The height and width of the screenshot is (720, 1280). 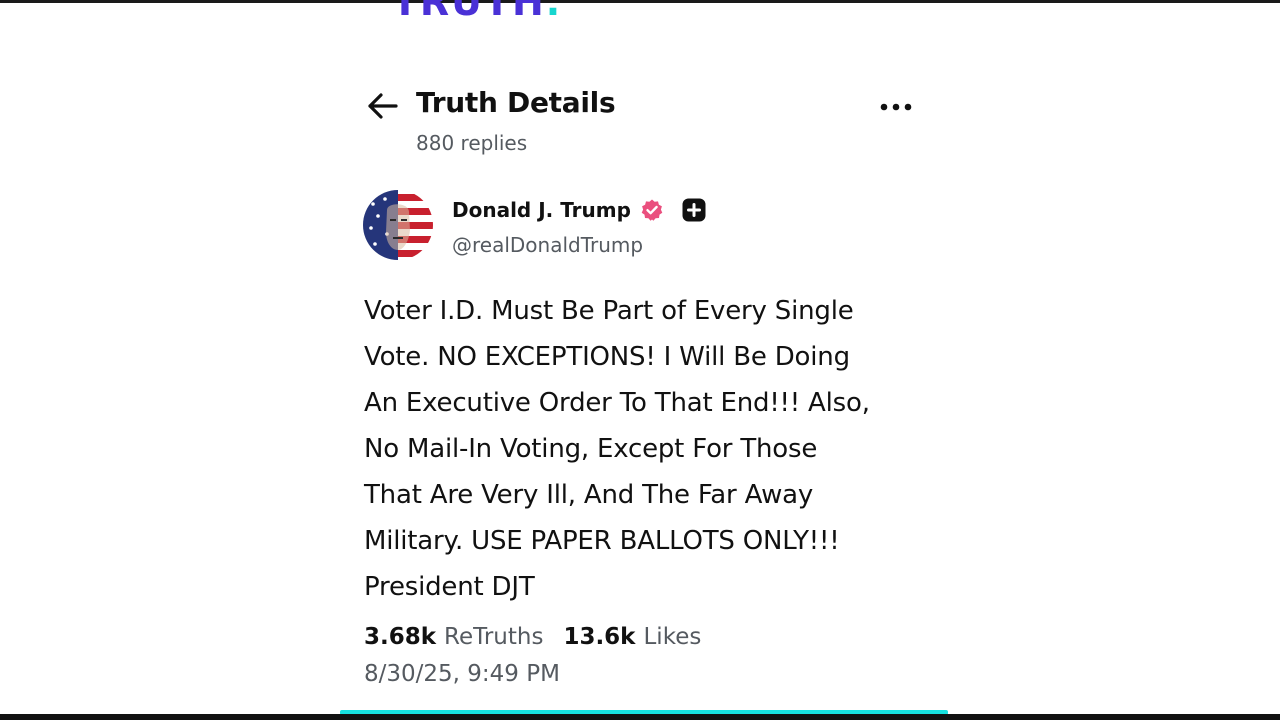 I want to click on author-handle: @realDonaldTrump, so click(x=547, y=245).